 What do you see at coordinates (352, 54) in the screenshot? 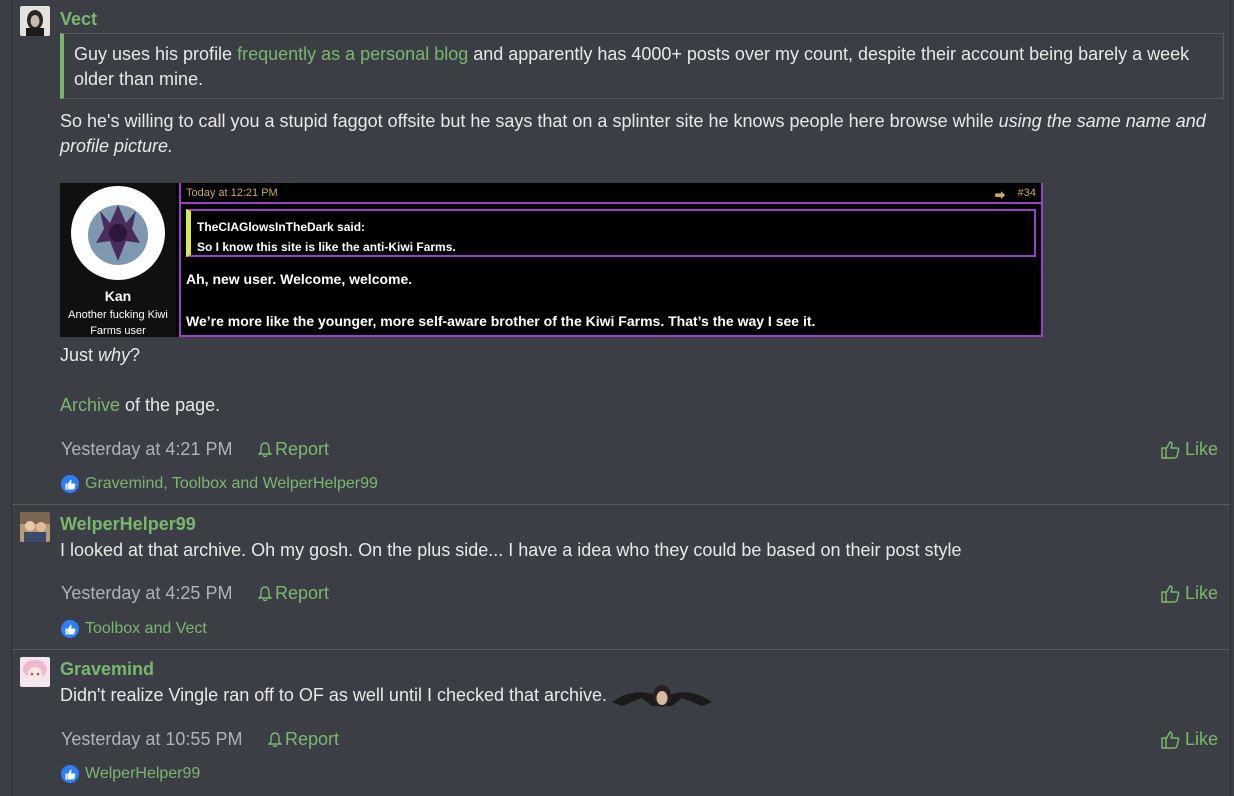
I see `personal-blog-link: frequently as a personal blog` at bounding box center [352, 54].